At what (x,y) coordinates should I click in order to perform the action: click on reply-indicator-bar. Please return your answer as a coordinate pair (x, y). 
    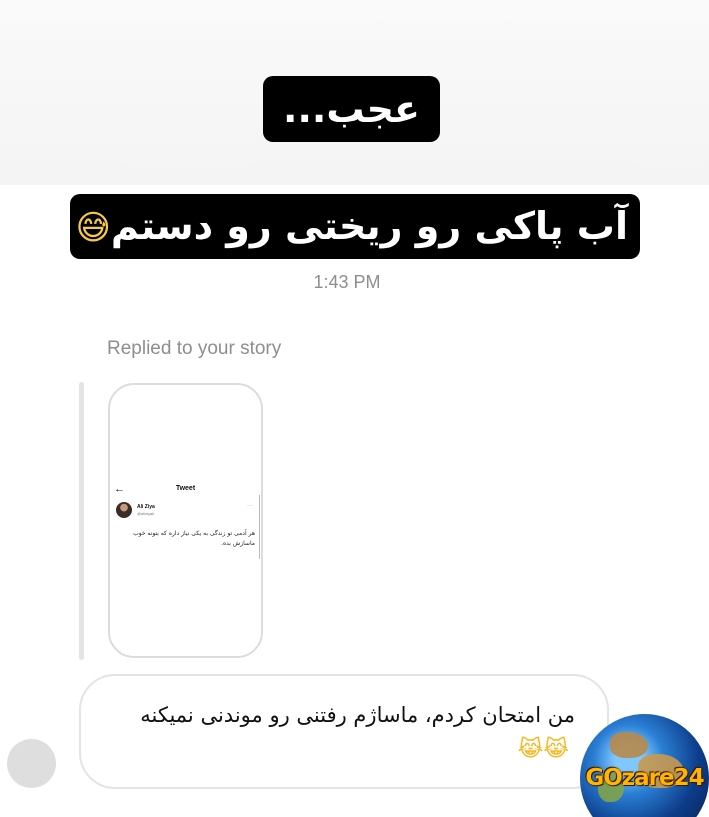
    Looking at the image, I should click on (81, 521).